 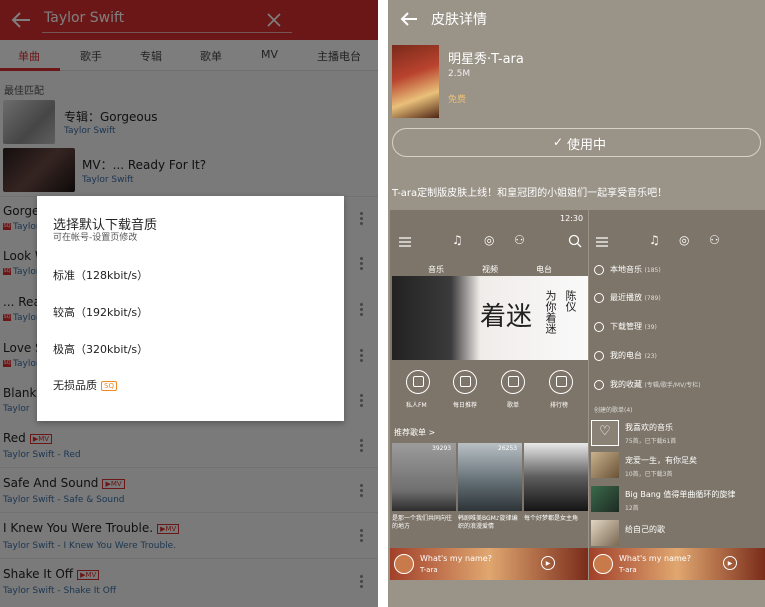 I want to click on sq-badge: SQ, so click(x=109, y=386).